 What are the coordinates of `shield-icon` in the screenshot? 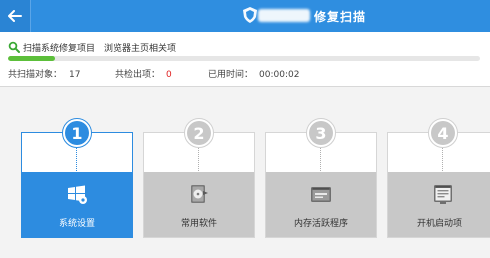 It's located at (250, 15).